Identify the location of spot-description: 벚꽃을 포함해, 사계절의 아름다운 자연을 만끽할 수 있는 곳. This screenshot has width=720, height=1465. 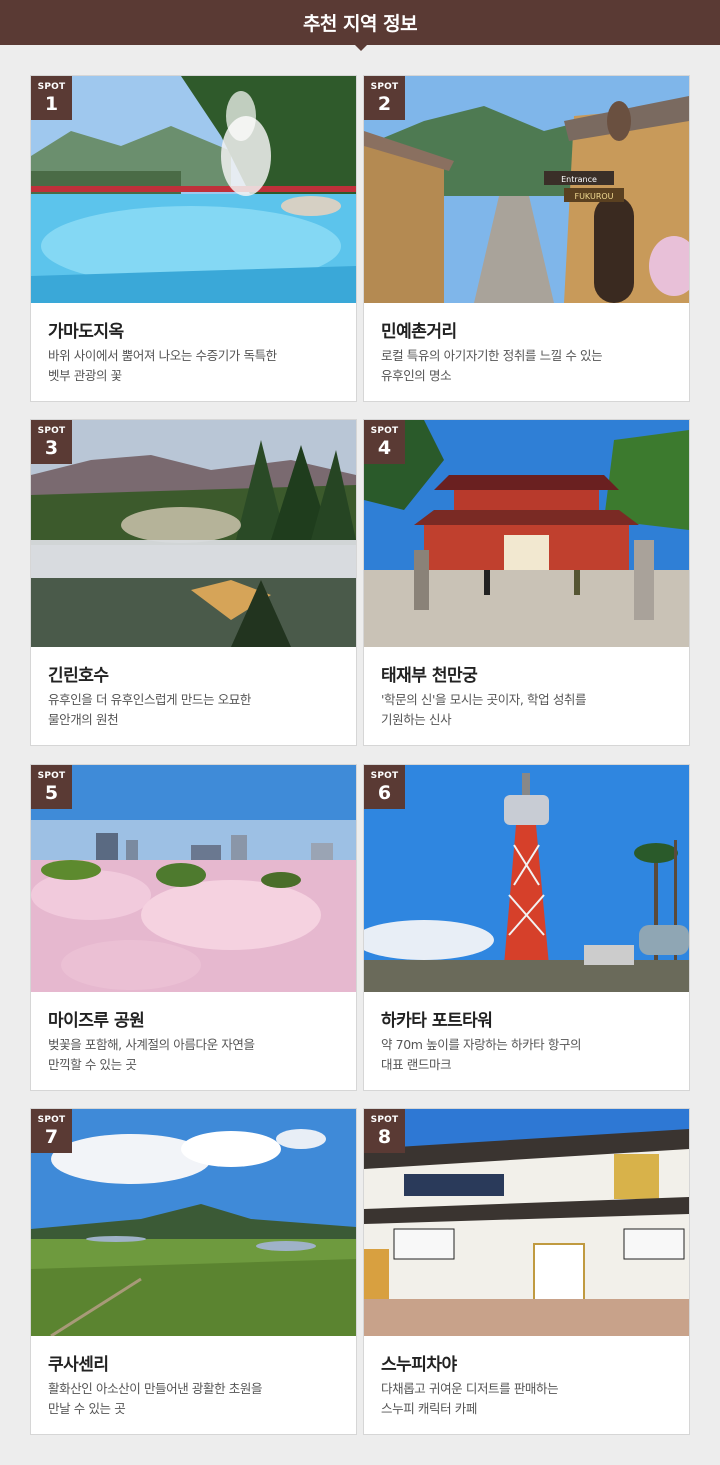
(151, 1054).